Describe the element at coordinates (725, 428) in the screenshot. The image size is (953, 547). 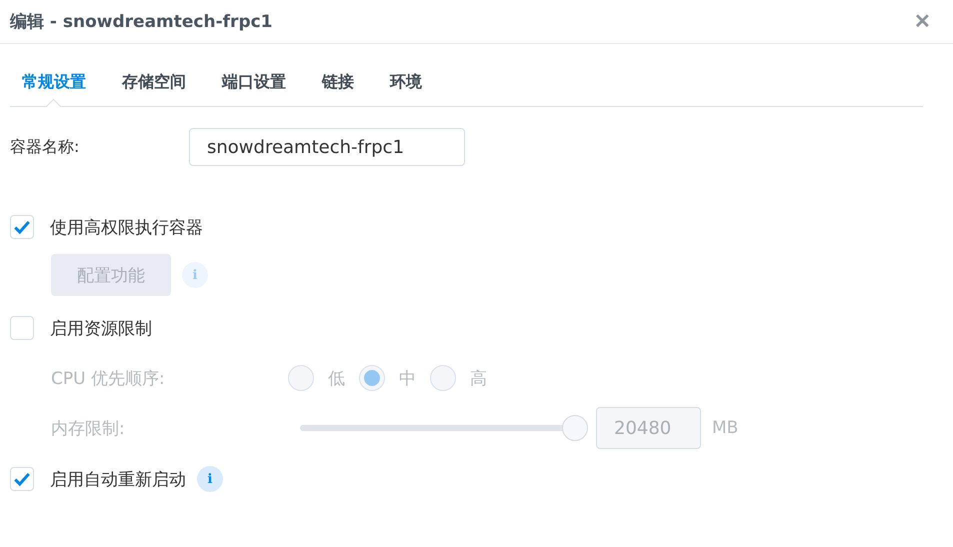
I see `unit-label: MB` at that location.